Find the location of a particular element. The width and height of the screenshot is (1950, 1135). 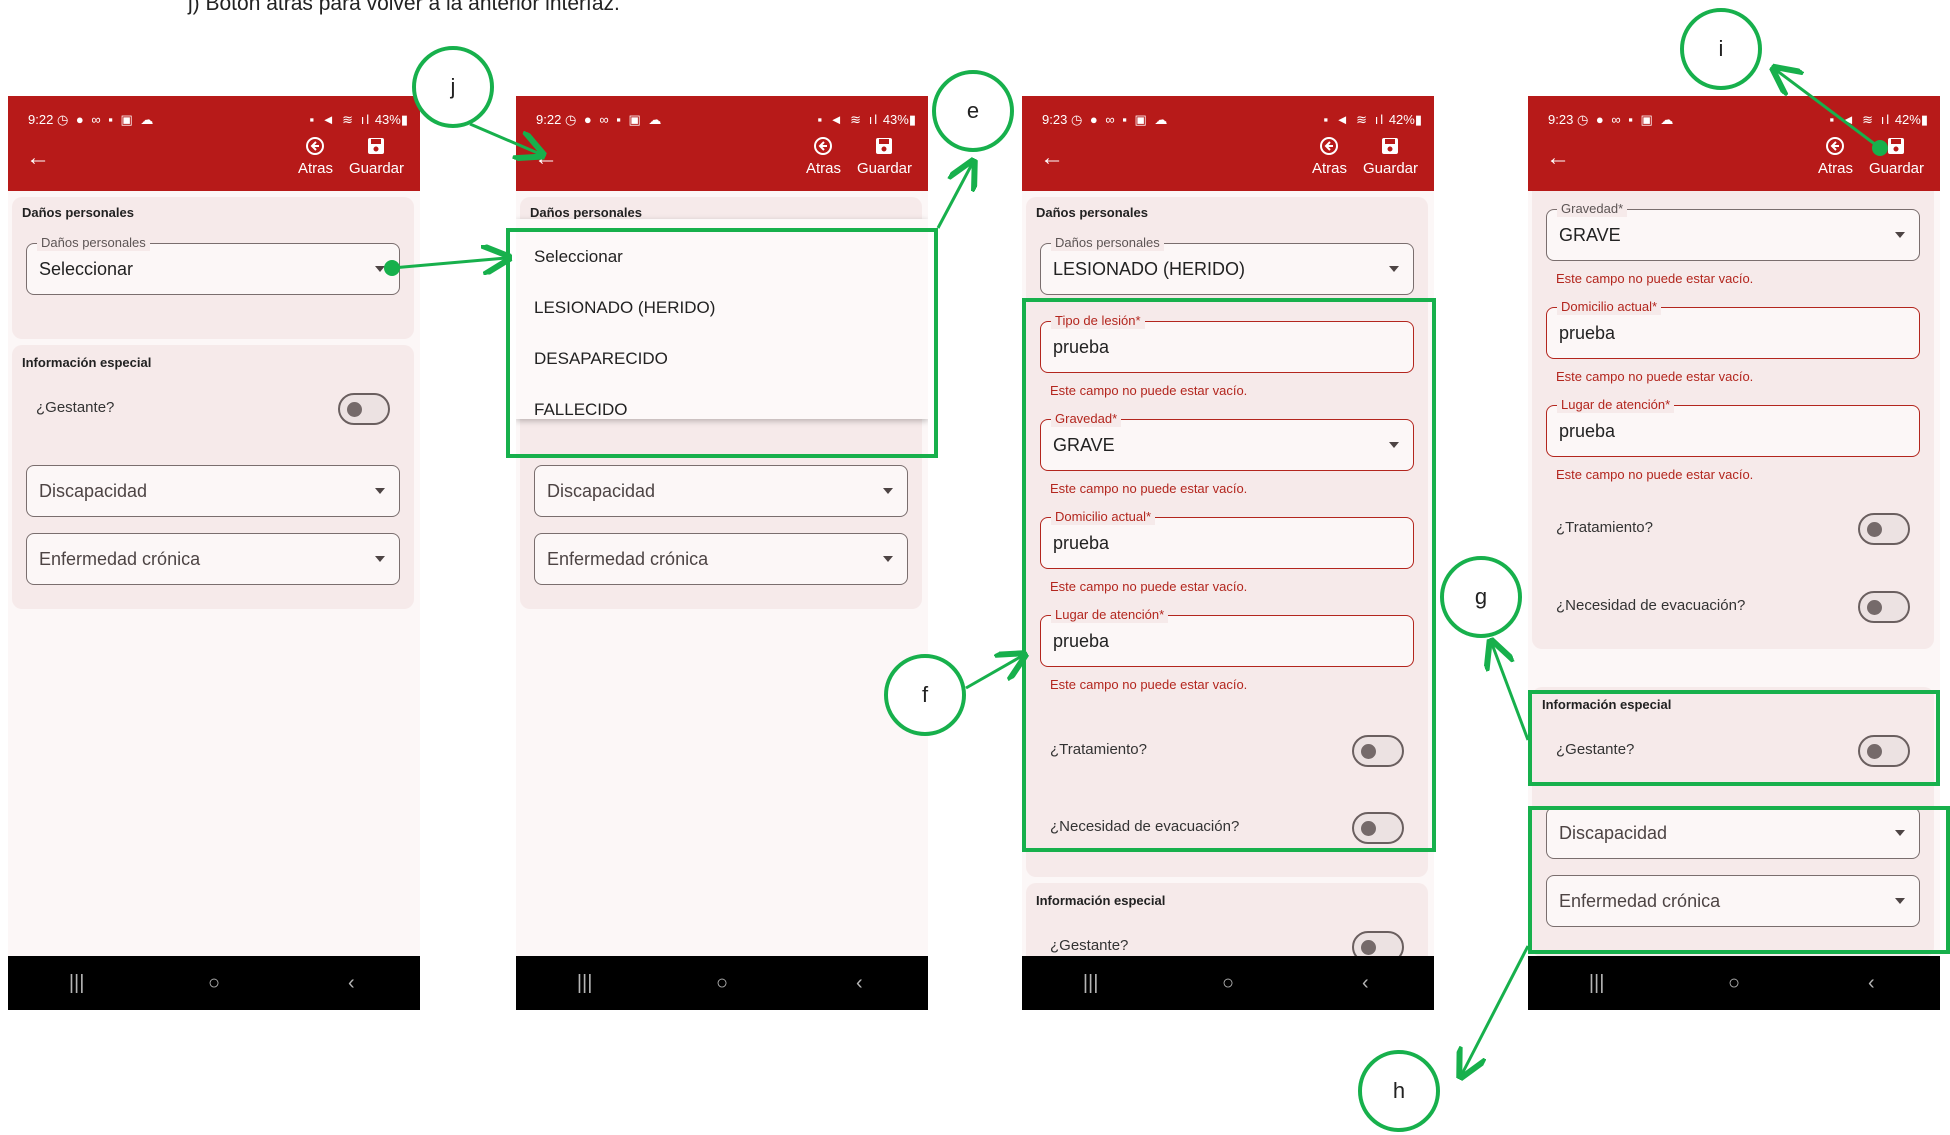

special-info-card: Información especial ¿Gestante? is located at coordinates (1227, 919).